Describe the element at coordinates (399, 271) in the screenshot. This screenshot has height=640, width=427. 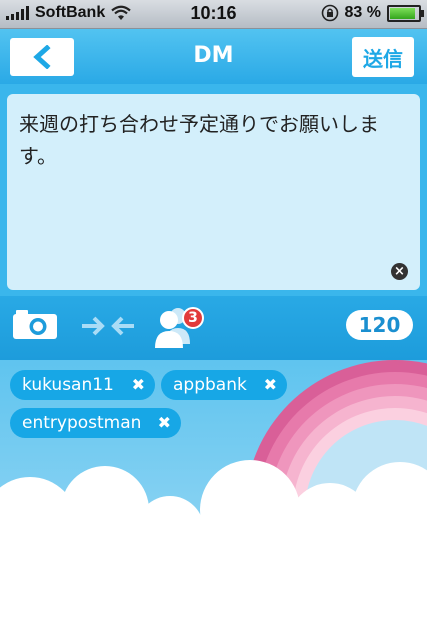
I see `clear-text-icon: ×` at that location.